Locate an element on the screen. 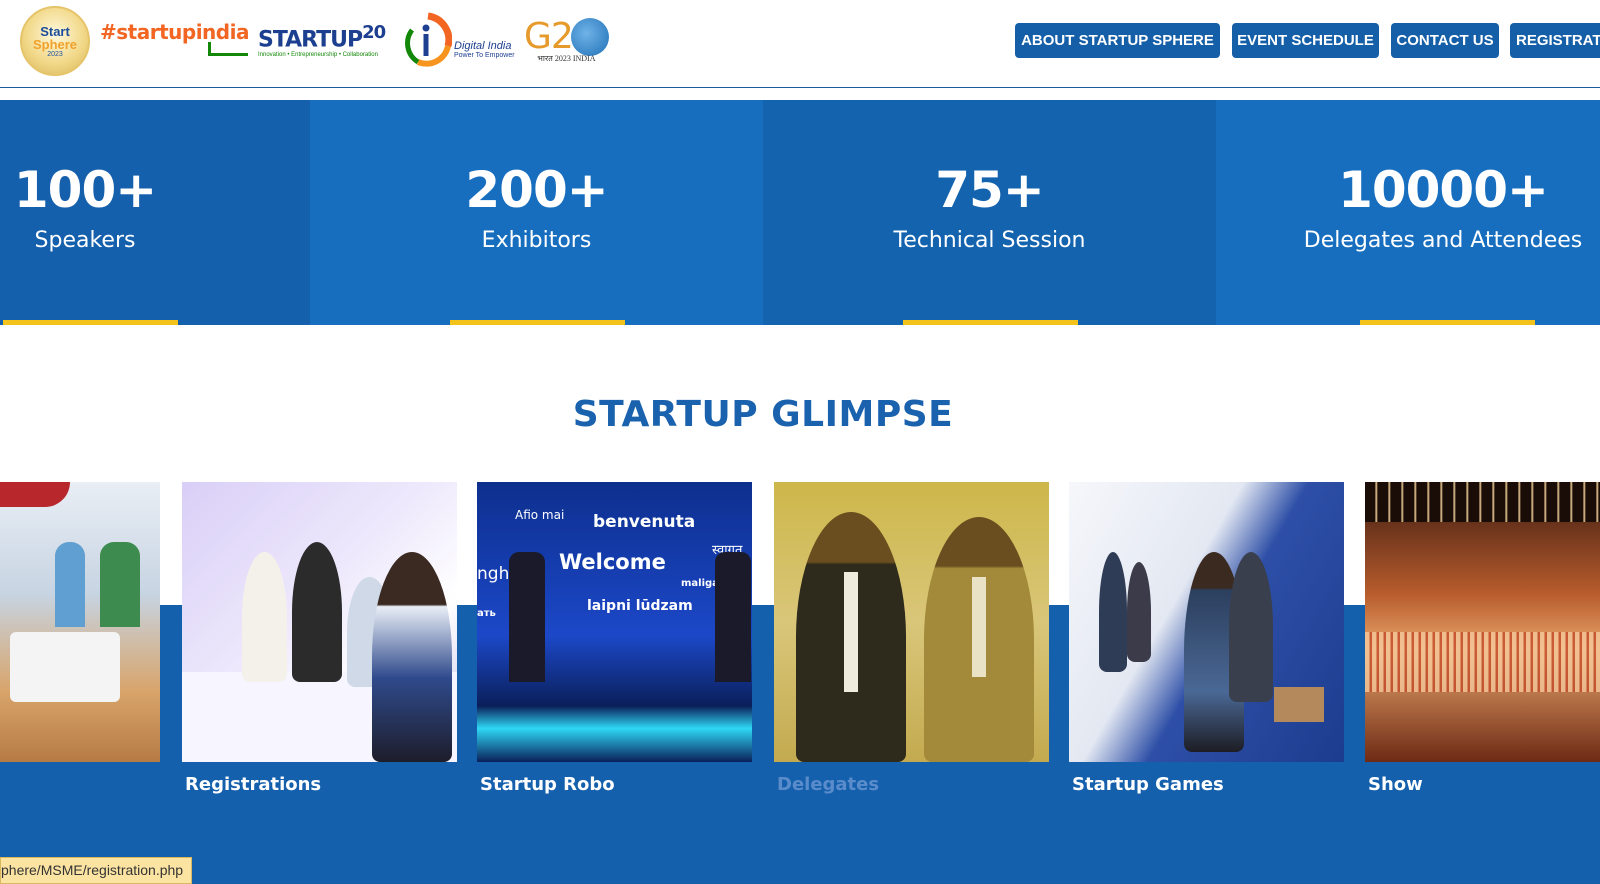  glimpse-card-delegates is located at coordinates (911, 622).